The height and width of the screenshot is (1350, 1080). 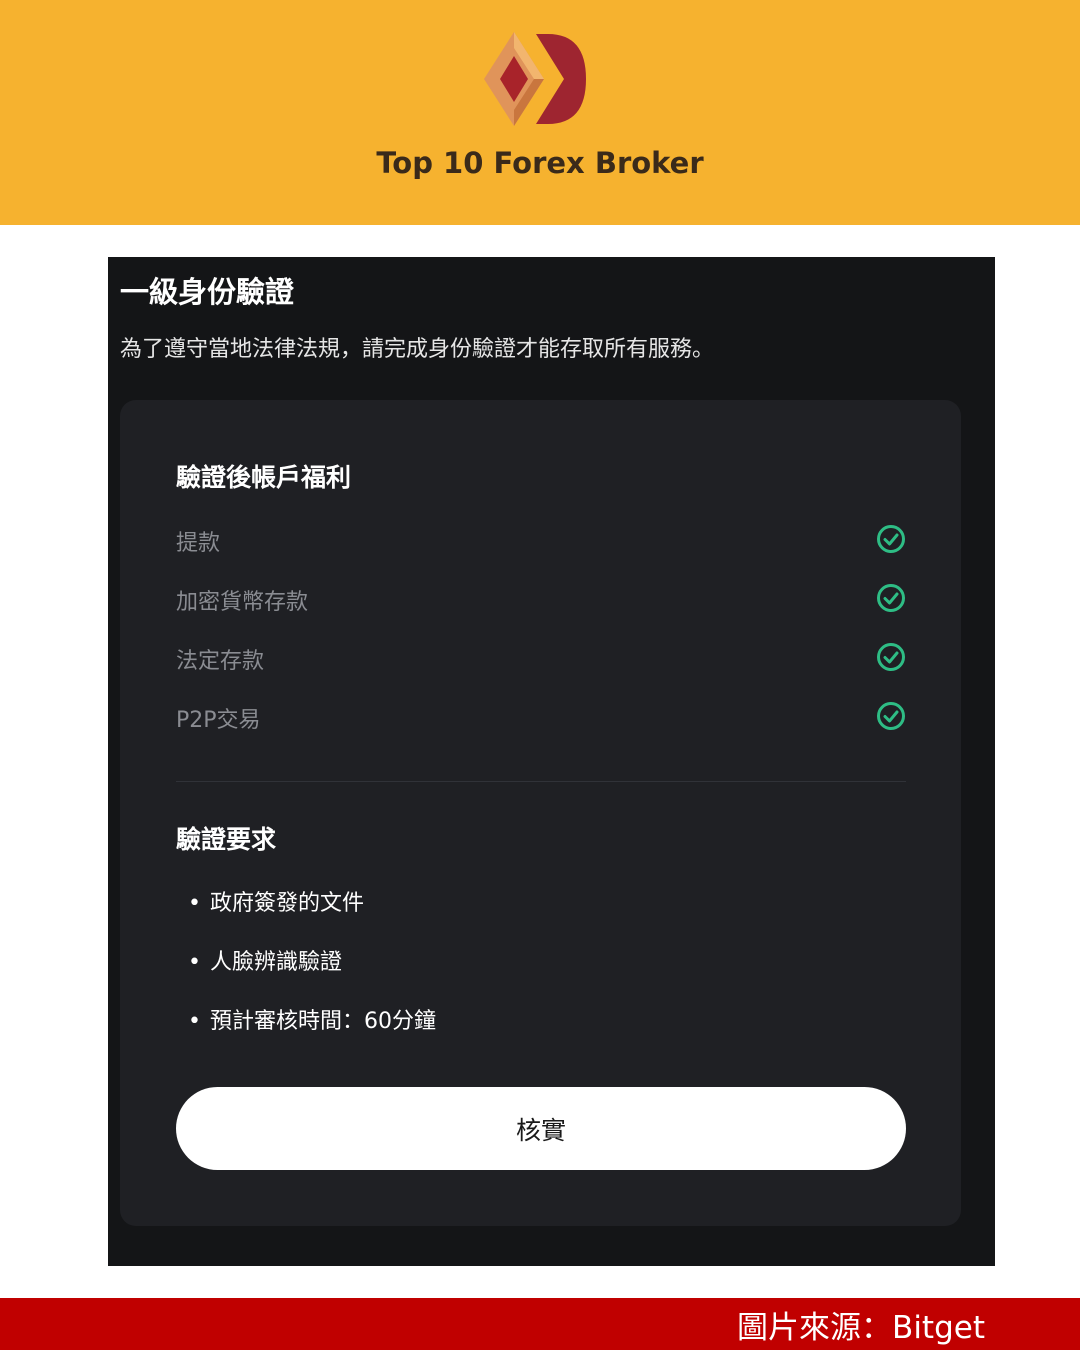 I want to click on requirements-title: 驗證要求, so click(x=226, y=839).